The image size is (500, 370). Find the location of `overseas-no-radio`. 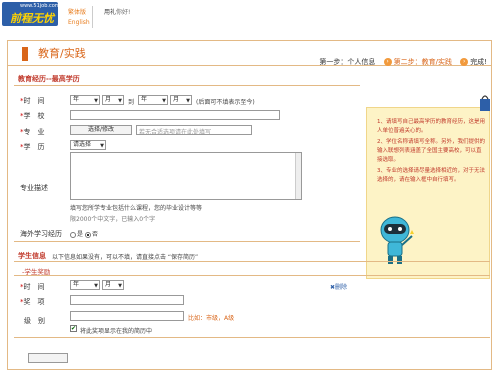

overseas-no-radio is located at coordinates (87, 234).